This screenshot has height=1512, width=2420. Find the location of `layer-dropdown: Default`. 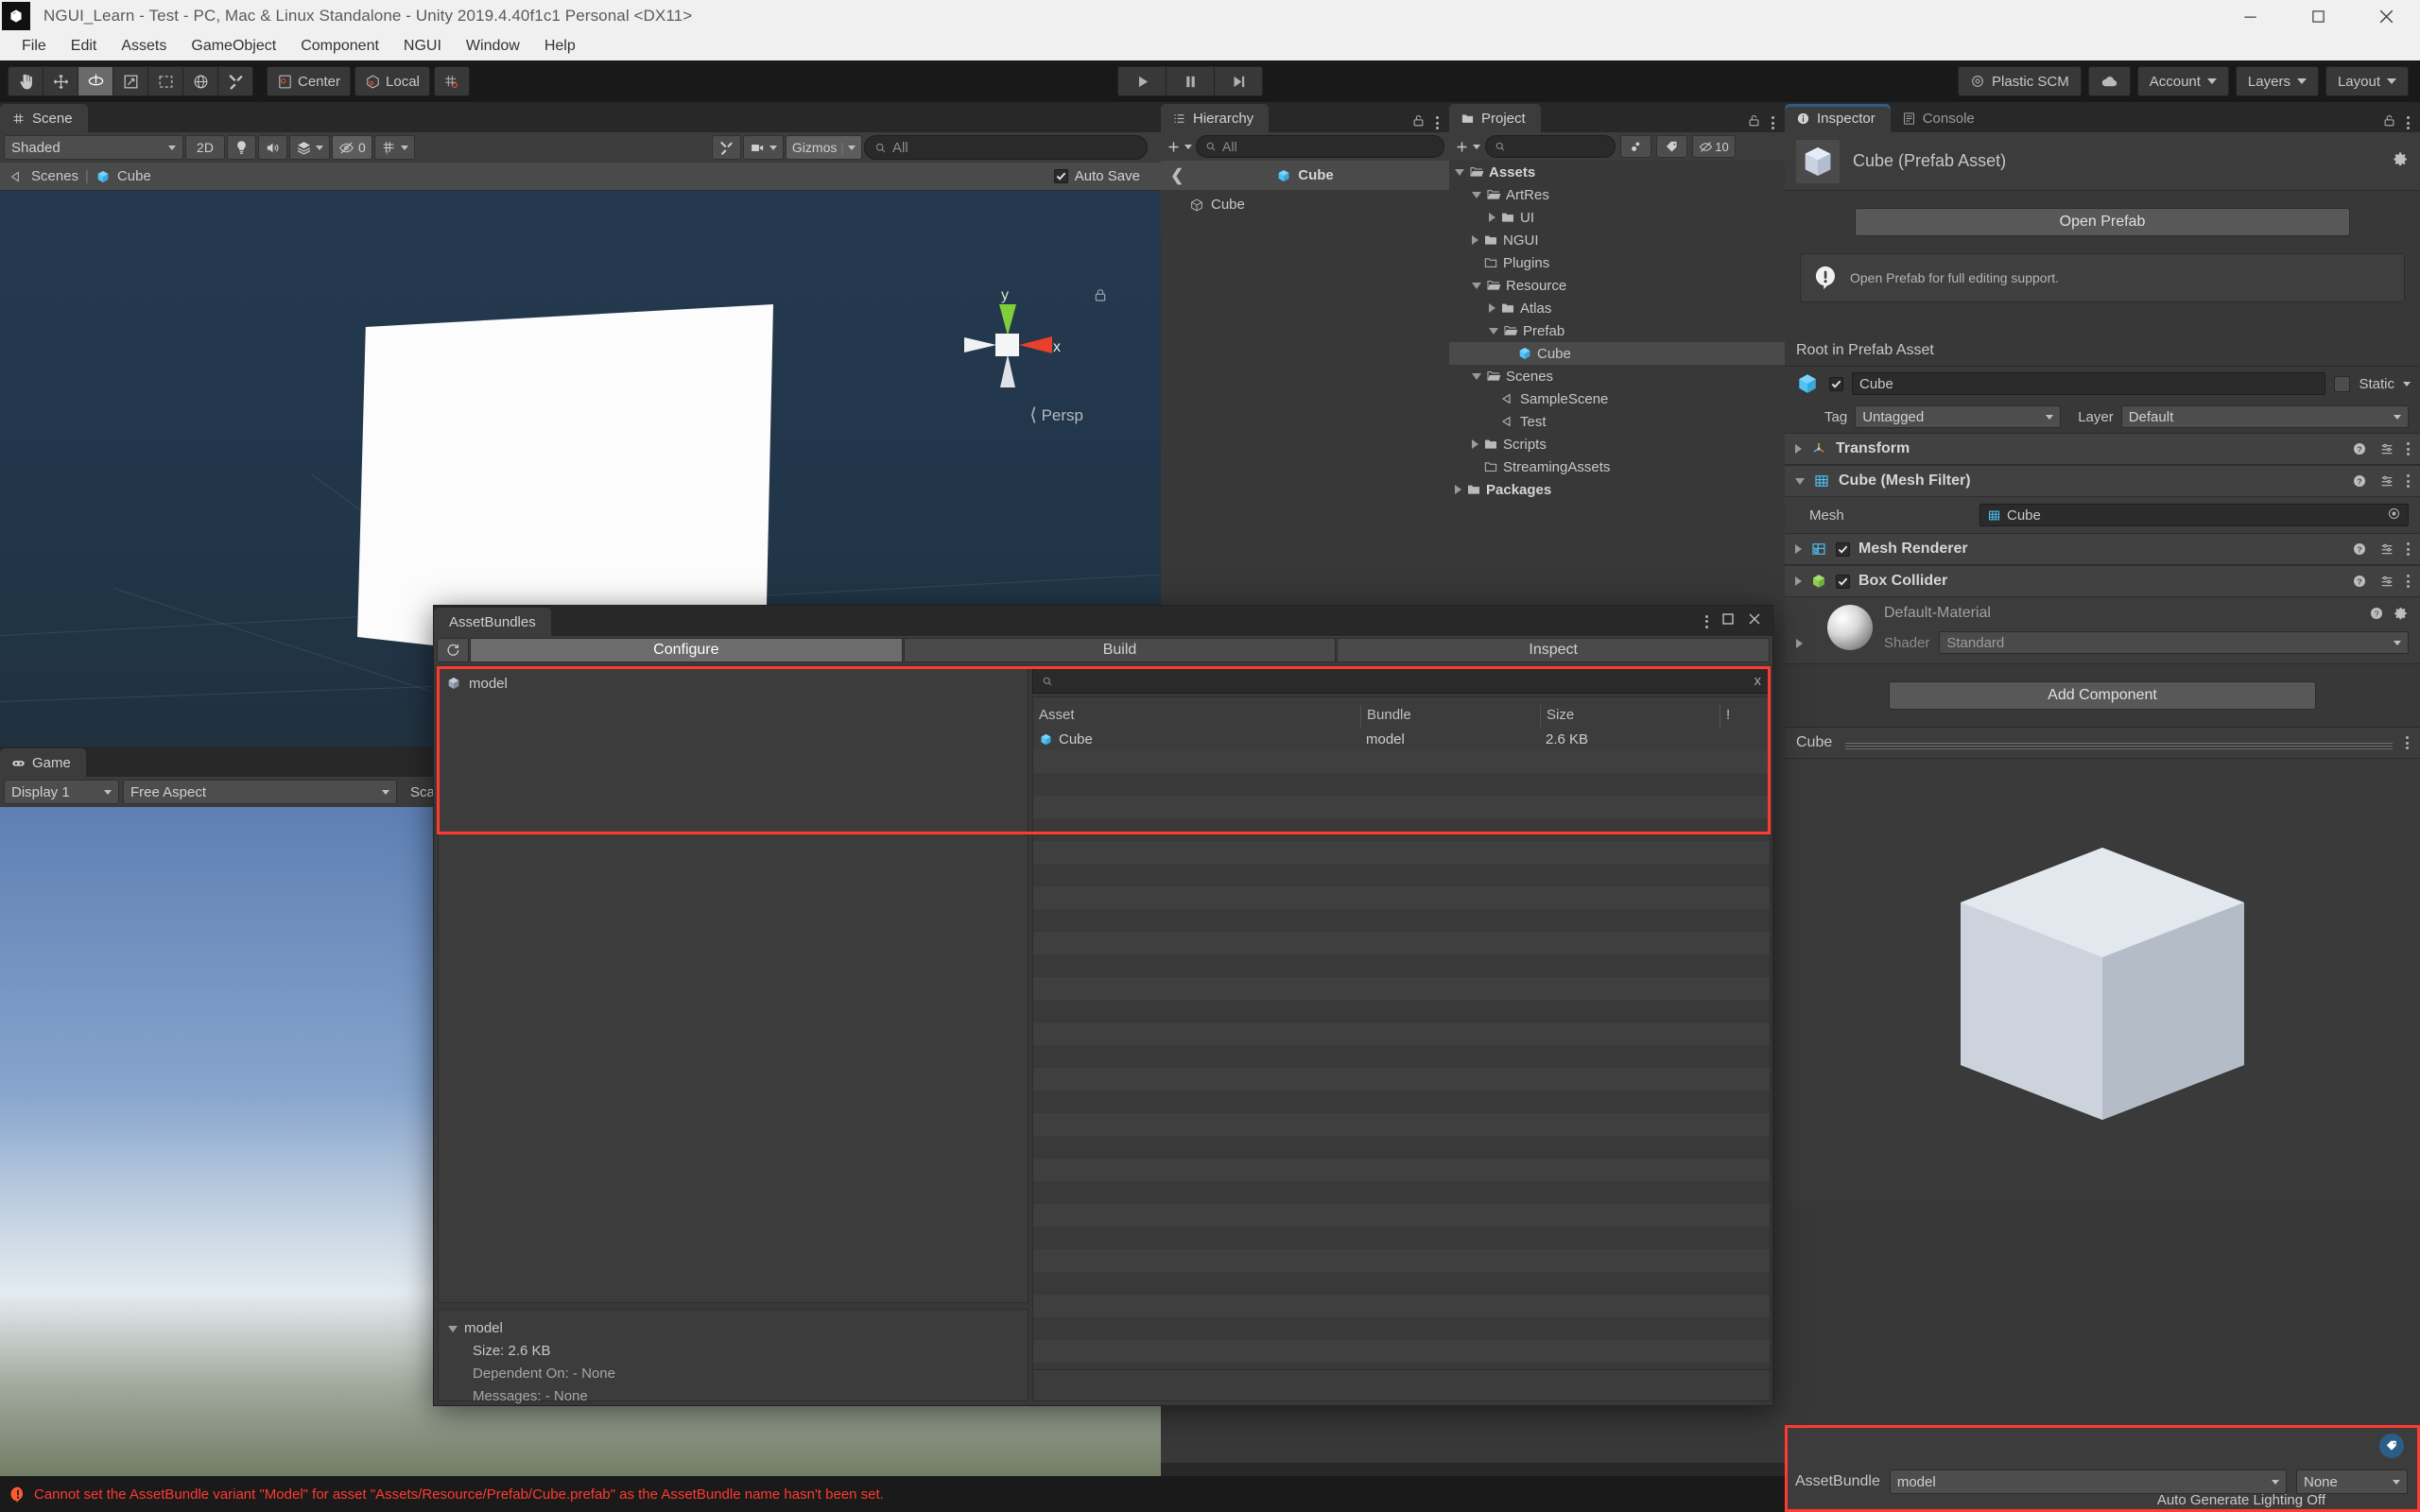

layer-dropdown: Default is located at coordinates (2264, 416).